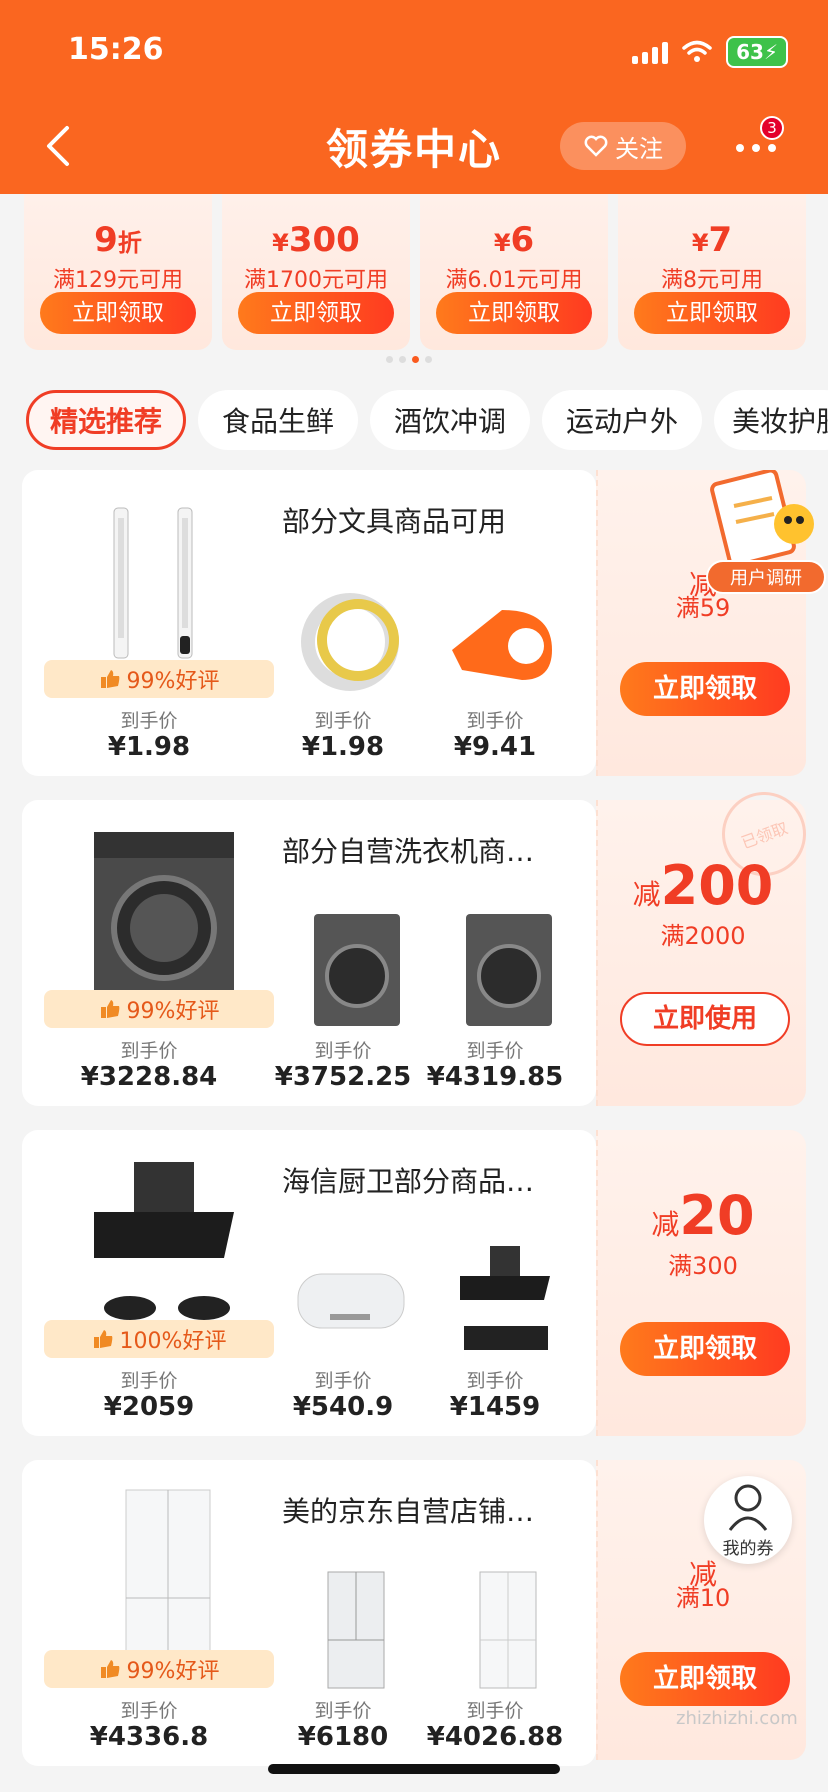 The width and height of the screenshot is (828, 1792). What do you see at coordinates (343, 1407) in the screenshot?
I see `price-value: ¥540.9` at bounding box center [343, 1407].